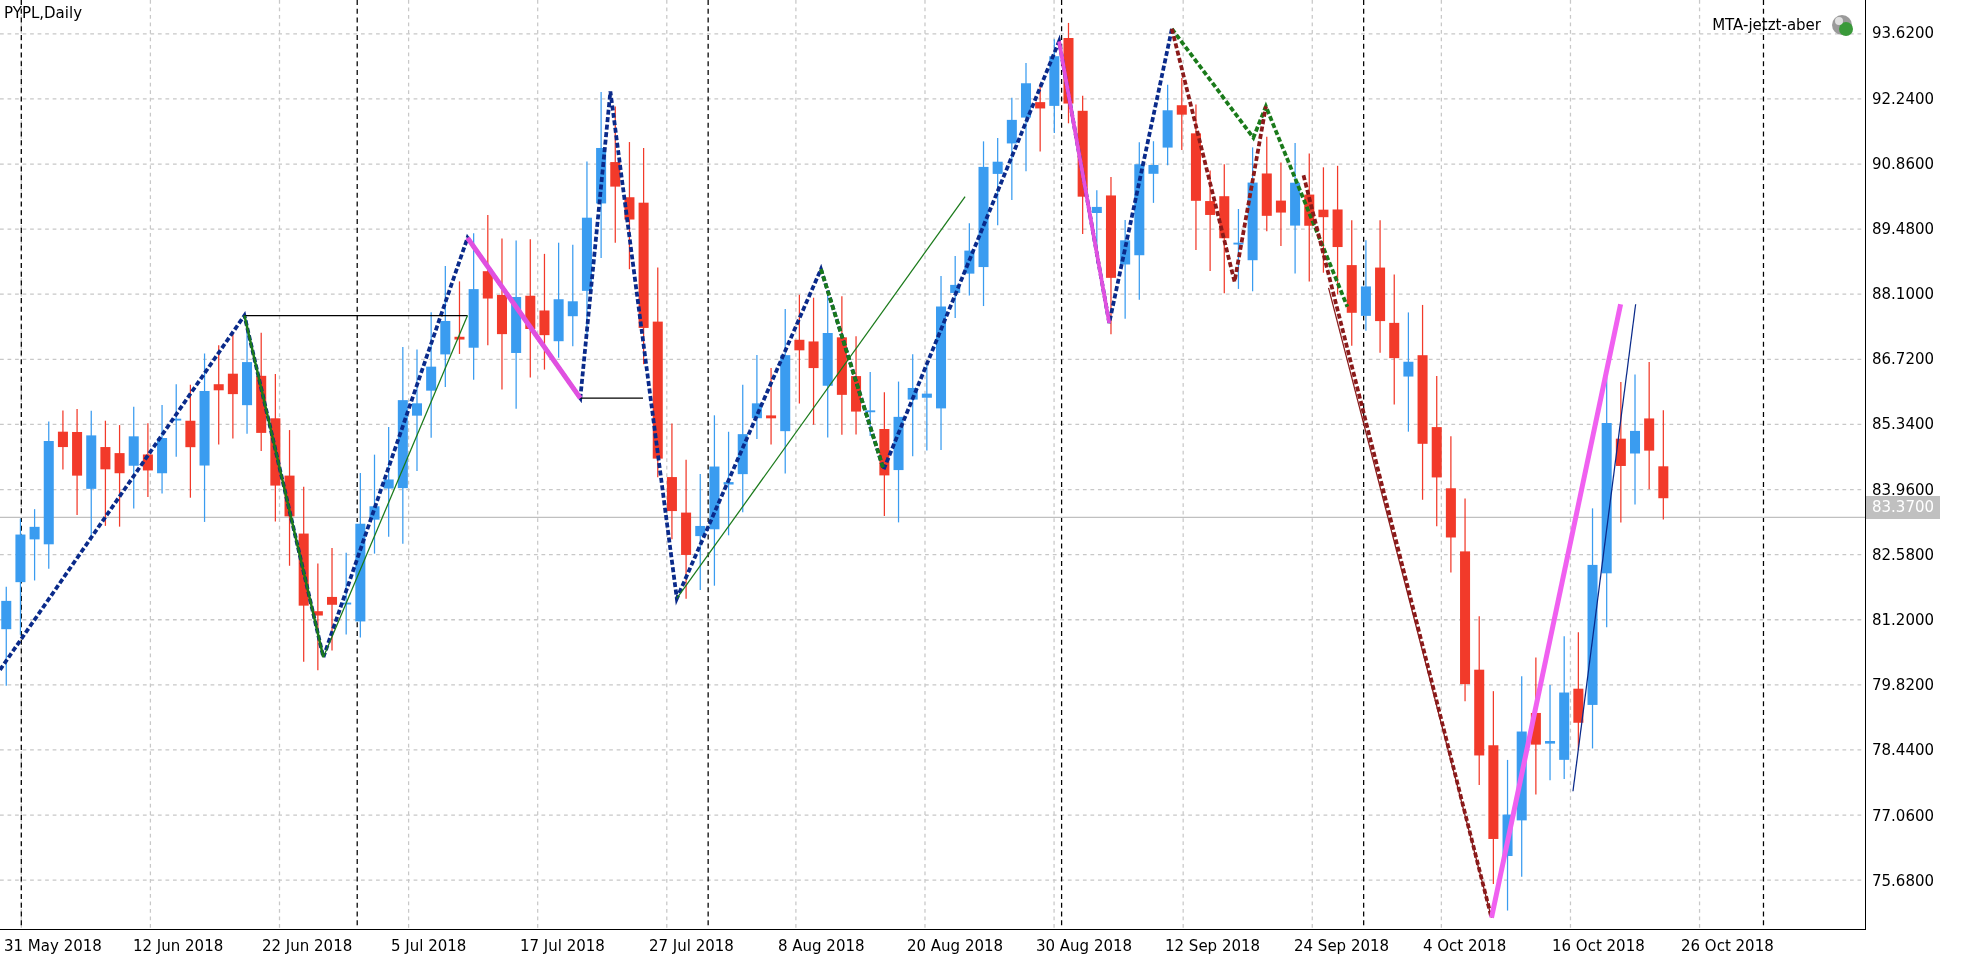  What do you see at coordinates (1903, 686) in the screenshot?
I see `price-tick-label: 79.8200` at bounding box center [1903, 686].